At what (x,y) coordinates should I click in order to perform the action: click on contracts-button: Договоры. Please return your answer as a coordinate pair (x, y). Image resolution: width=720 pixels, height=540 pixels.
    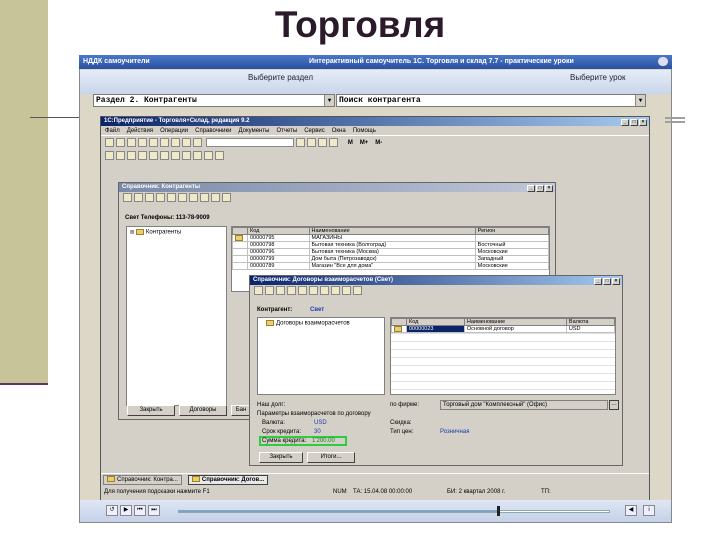
    Looking at the image, I should click on (203, 410).